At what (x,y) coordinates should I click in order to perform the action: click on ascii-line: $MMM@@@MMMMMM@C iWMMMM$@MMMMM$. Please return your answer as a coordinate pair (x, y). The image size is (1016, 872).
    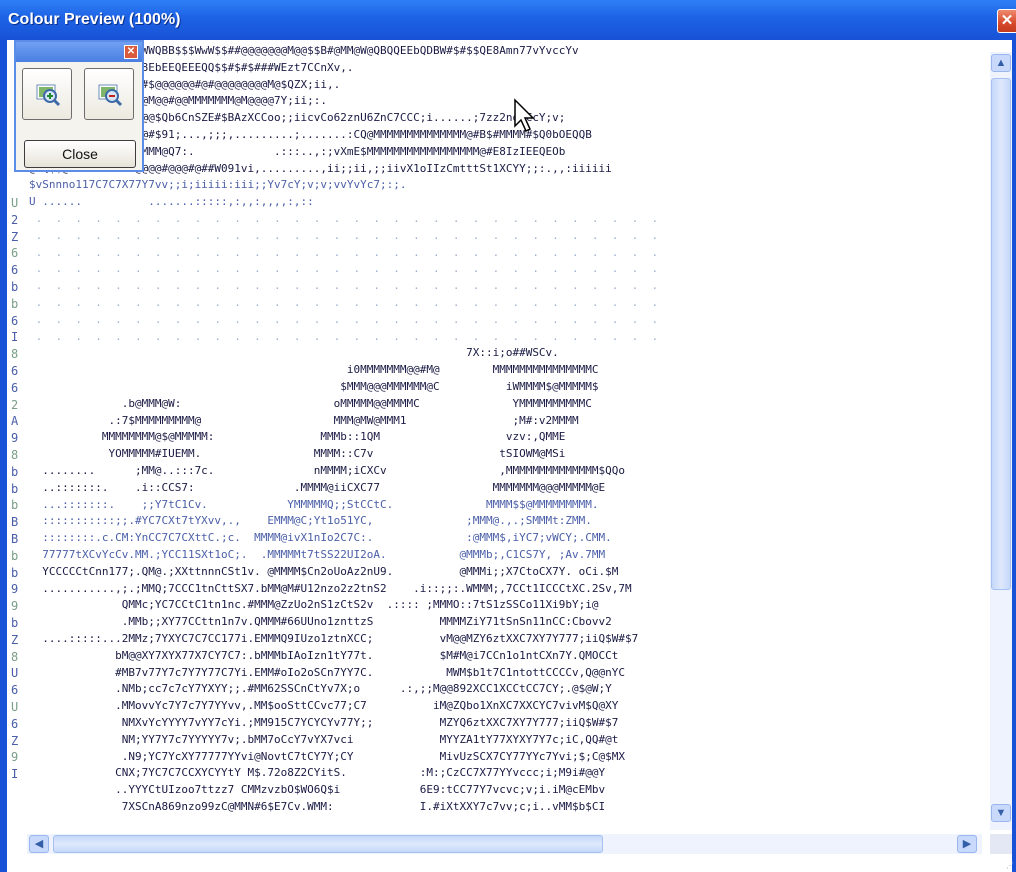
    Looking at the image, I should click on (314, 386).